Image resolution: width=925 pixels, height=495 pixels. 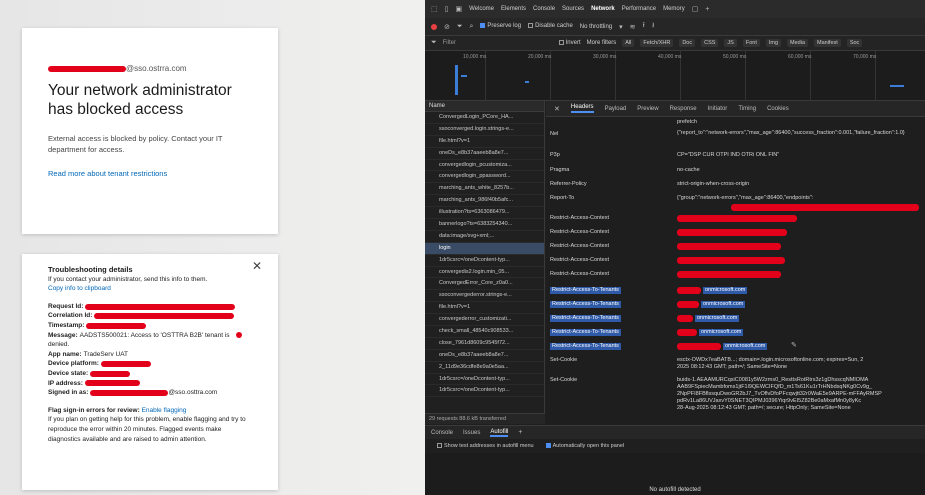 What do you see at coordinates (481, 9) in the screenshot?
I see `tab-welcome: Welcome` at bounding box center [481, 9].